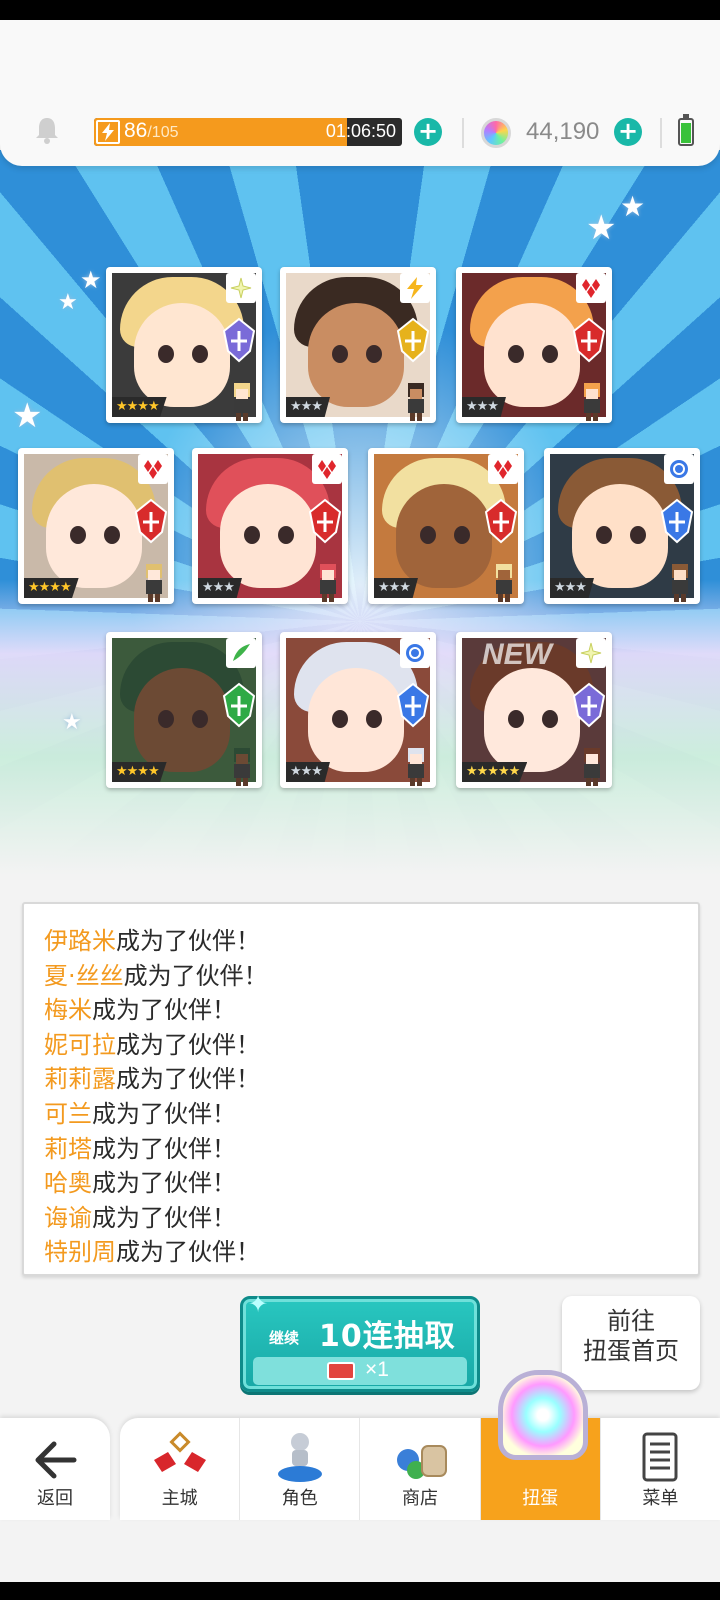 The image size is (720, 1600). What do you see at coordinates (371, 941) in the screenshot?
I see `log-line: 伊路米成为了伙伴！` at bounding box center [371, 941].